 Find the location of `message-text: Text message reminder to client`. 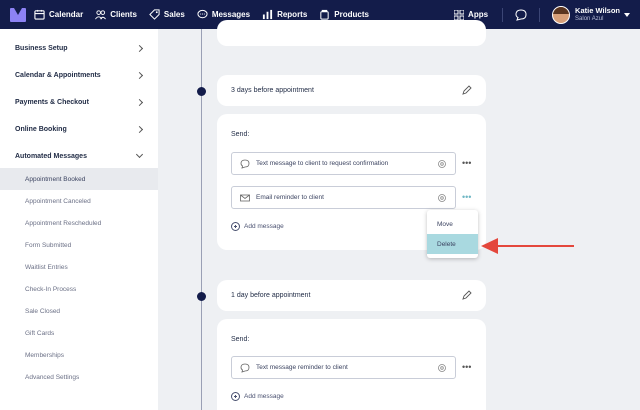

message-text: Text message reminder to client is located at coordinates (302, 367).